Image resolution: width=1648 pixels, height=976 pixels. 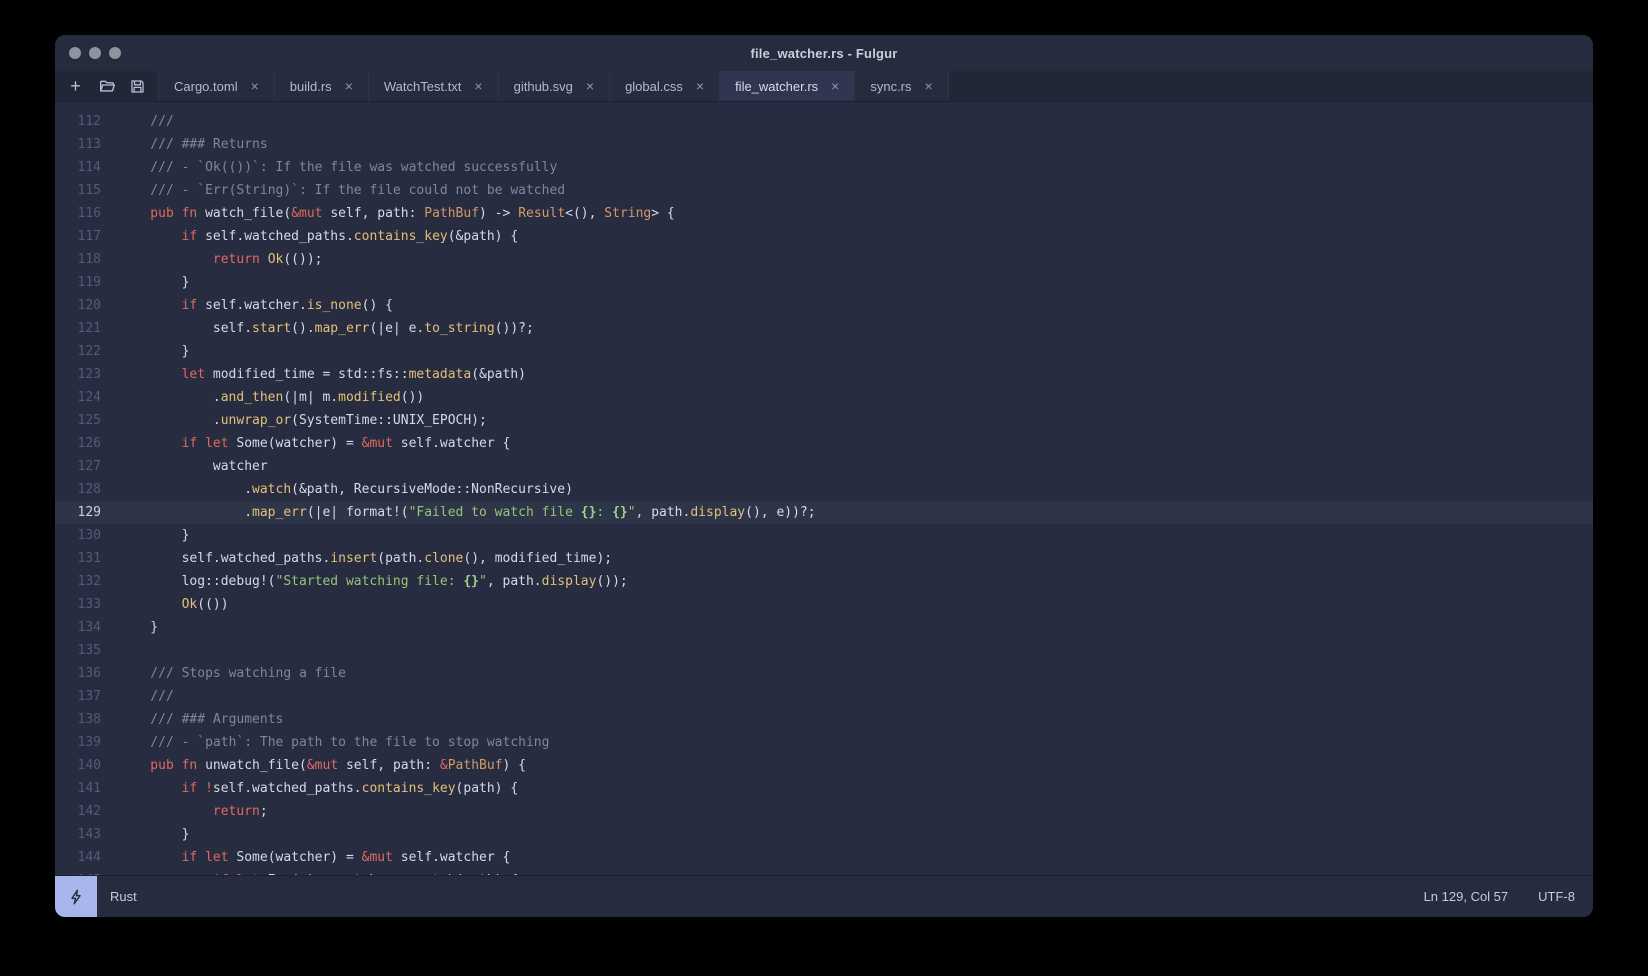 I want to click on code-line-112: 112 ///, so click(x=824, y=121).